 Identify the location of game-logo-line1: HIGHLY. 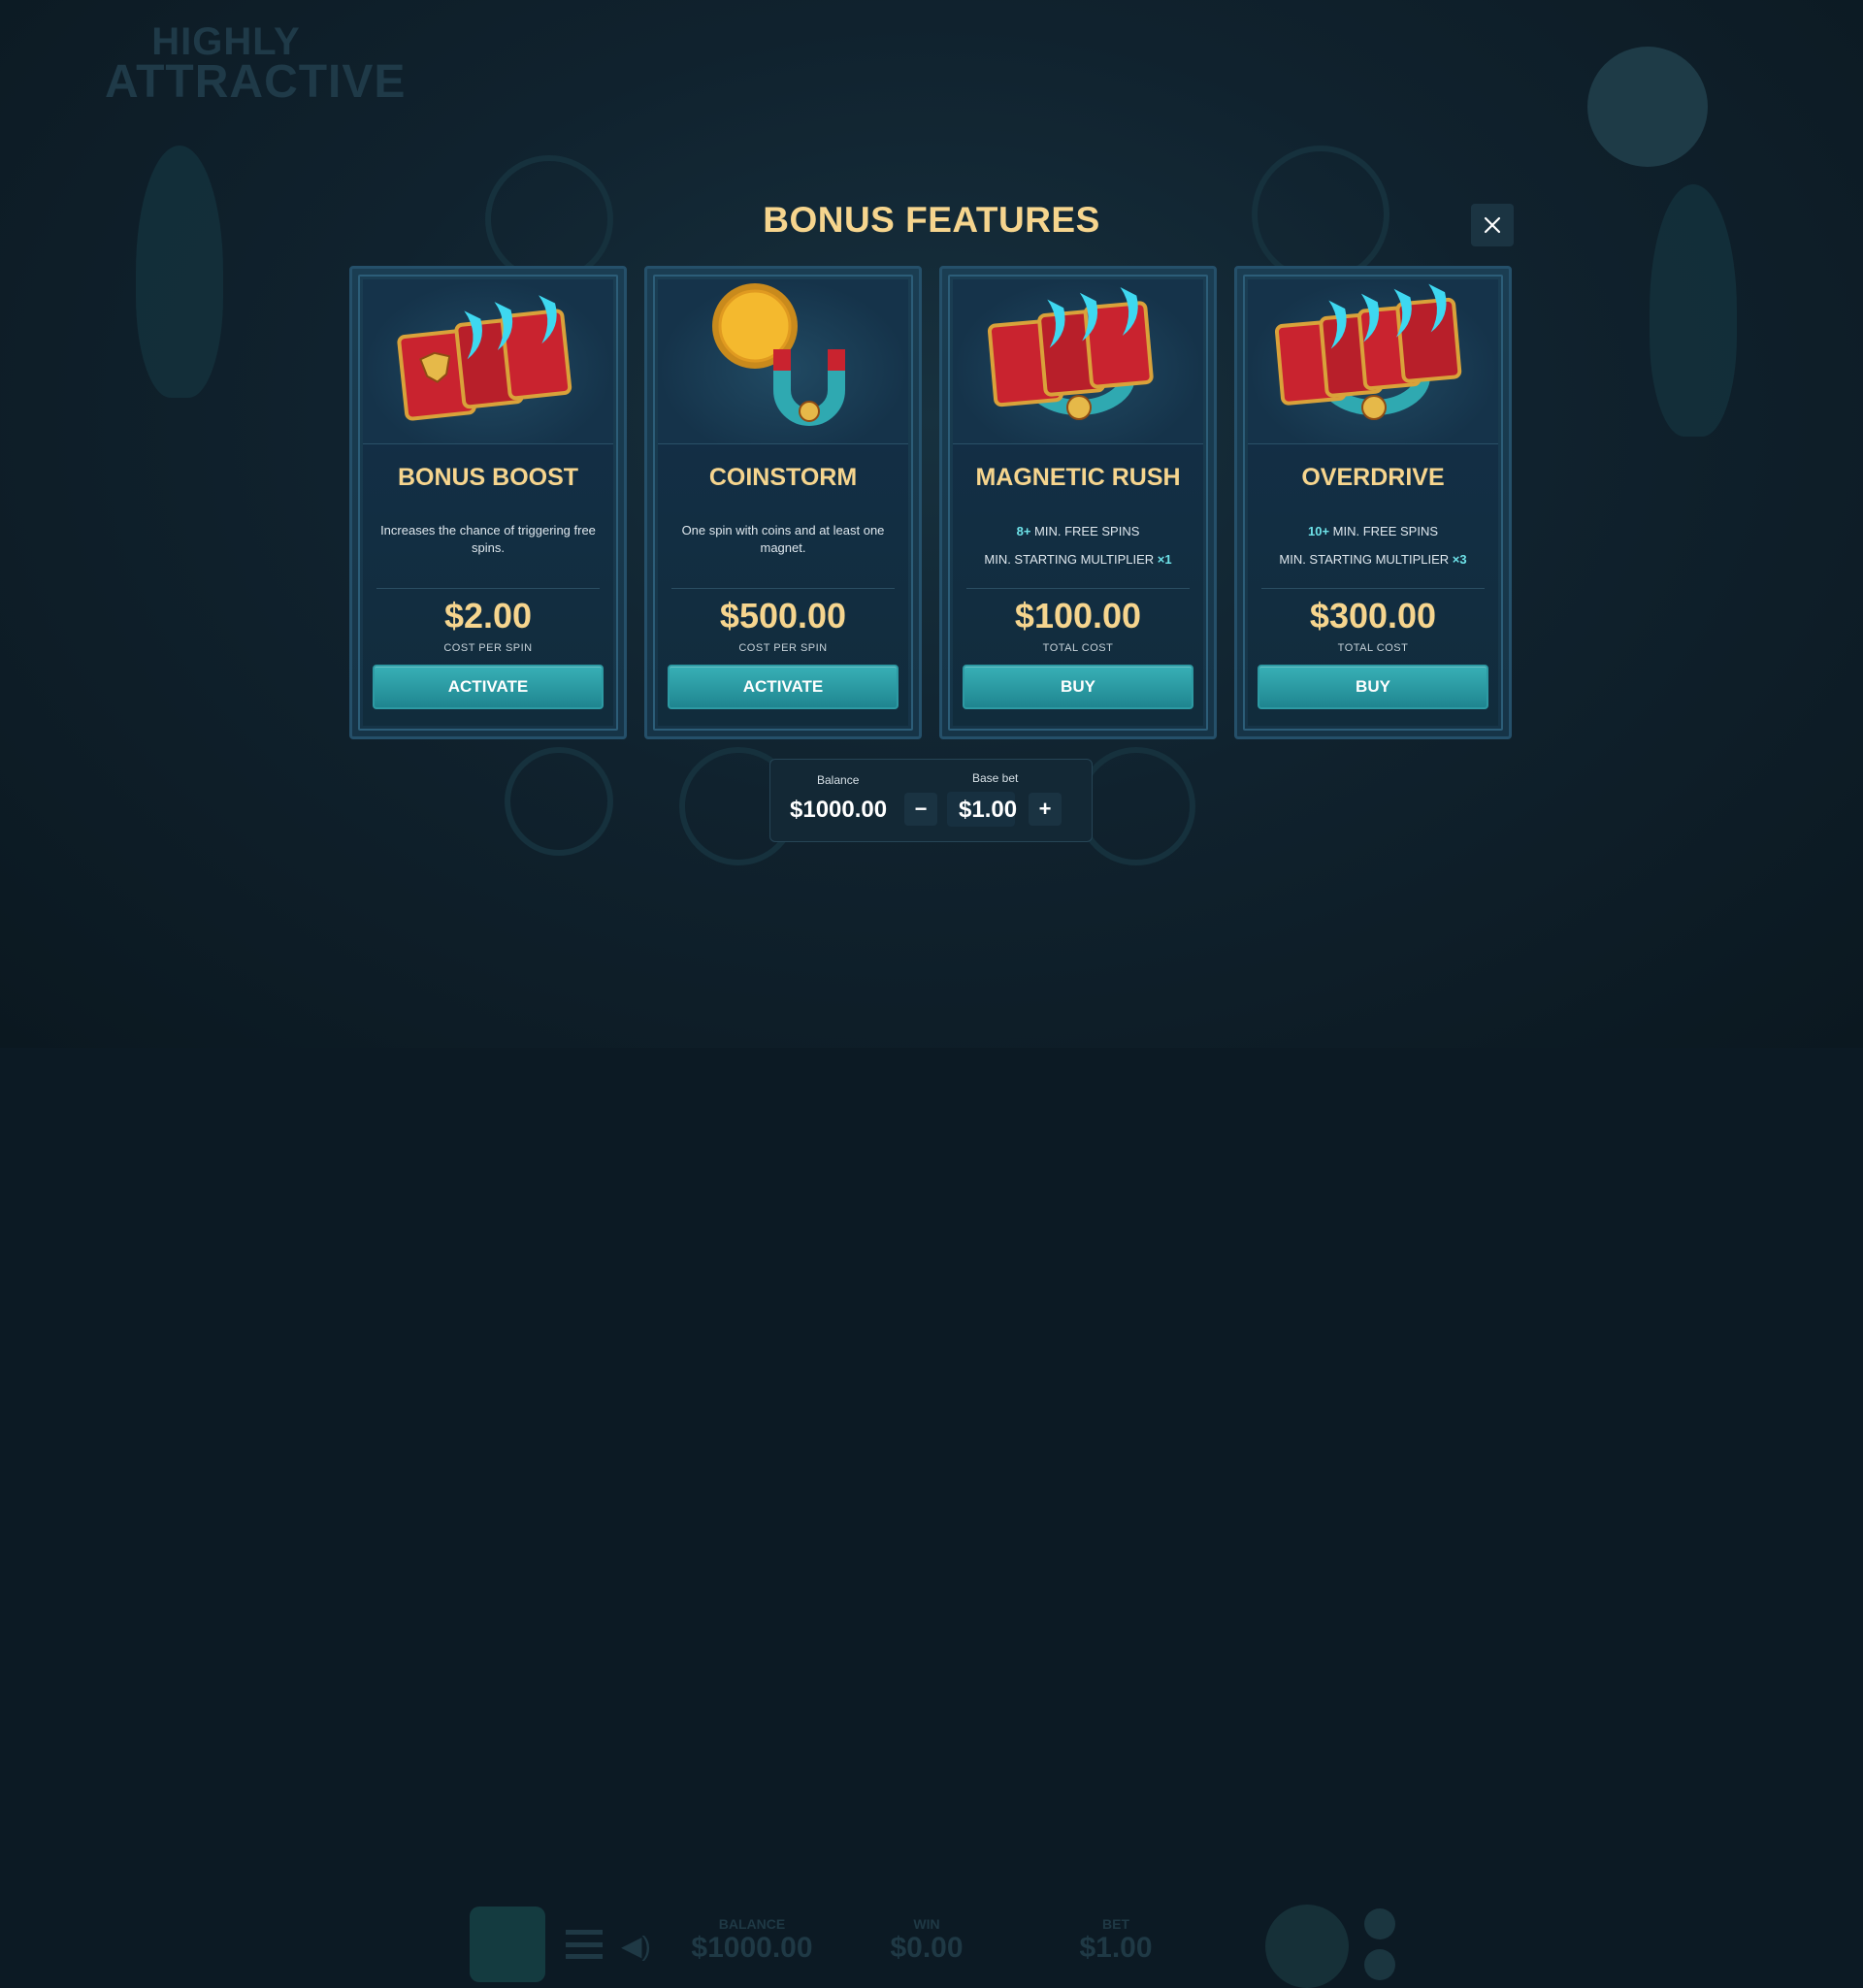
(226, 41).